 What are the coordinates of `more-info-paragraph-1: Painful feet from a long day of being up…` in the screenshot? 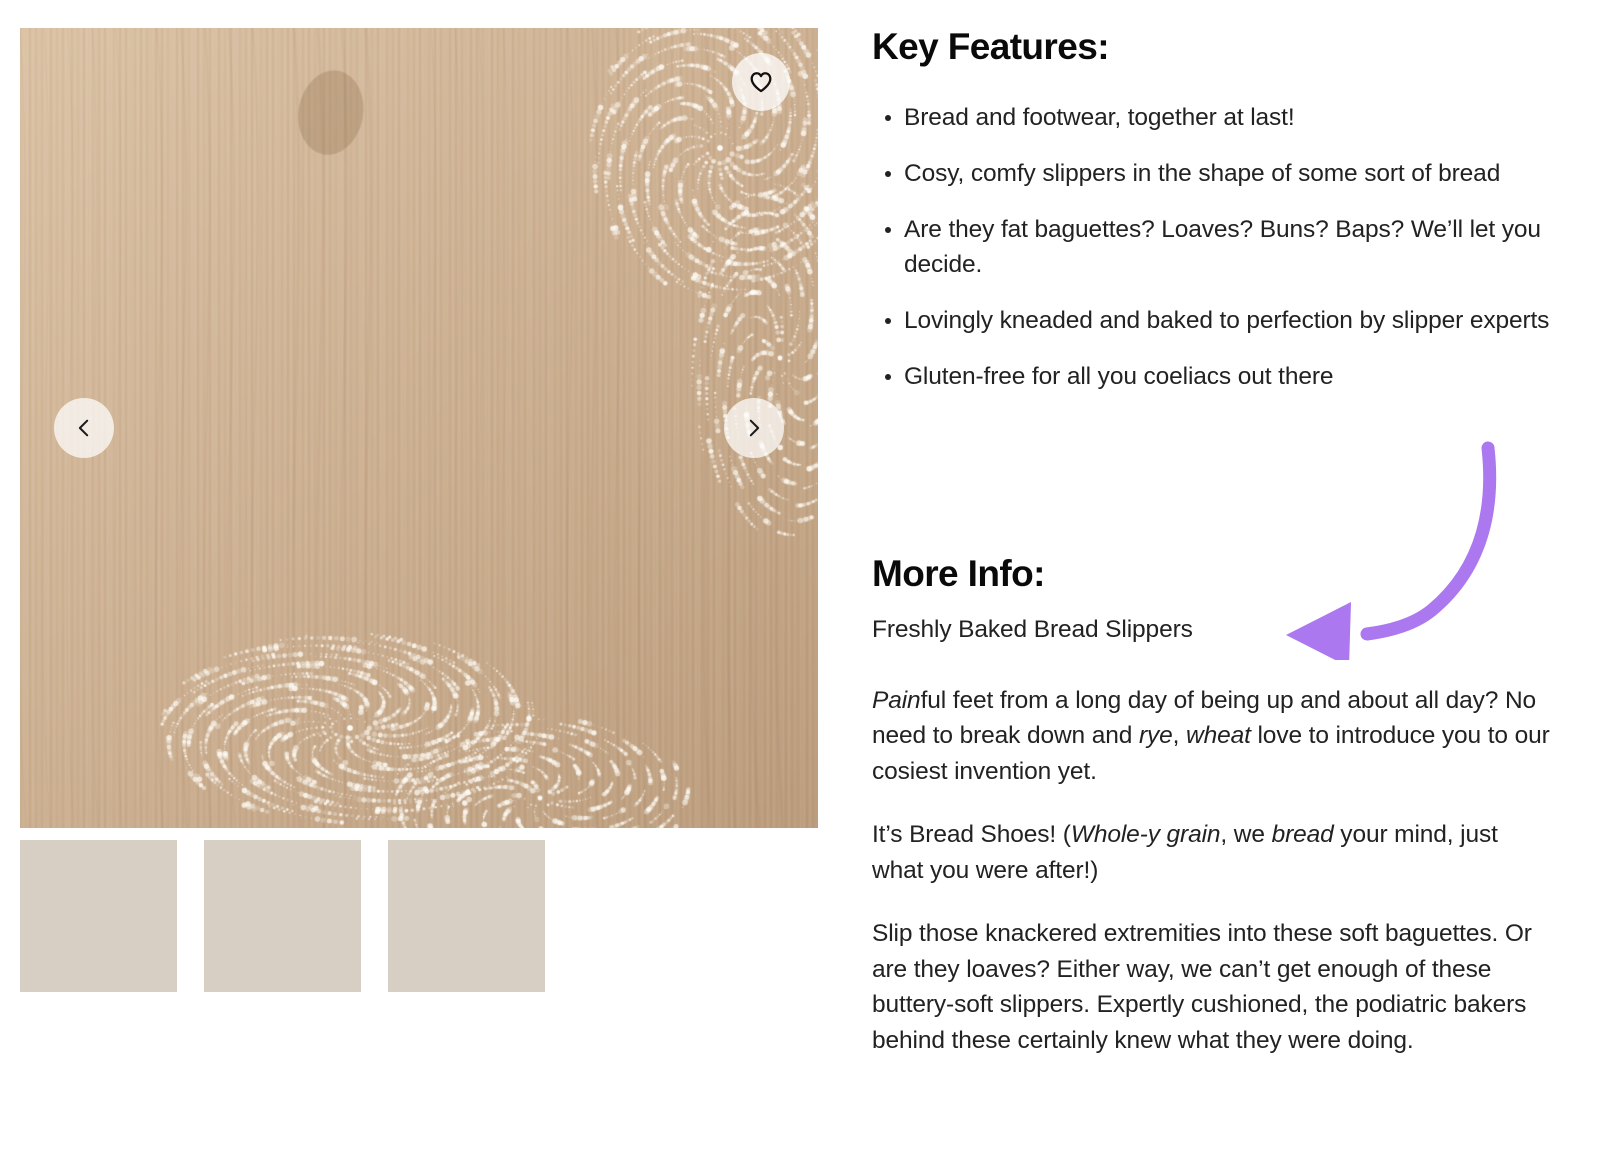 It's located at (1212, 736).